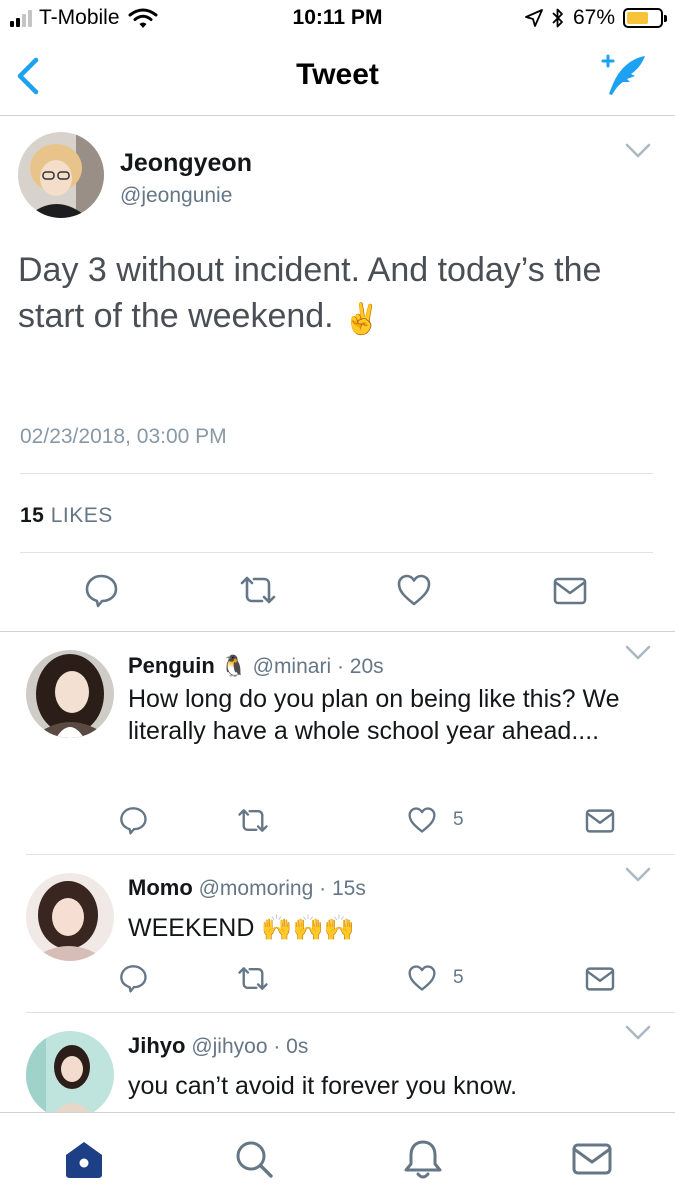 This screenshot has height=1200, width=675. What do you see at coordinates (123, 436) in the screenshot?
I see `tweet-timestamp: 02/23/2018, 03:00 PM` at bounding box center [123, 436].